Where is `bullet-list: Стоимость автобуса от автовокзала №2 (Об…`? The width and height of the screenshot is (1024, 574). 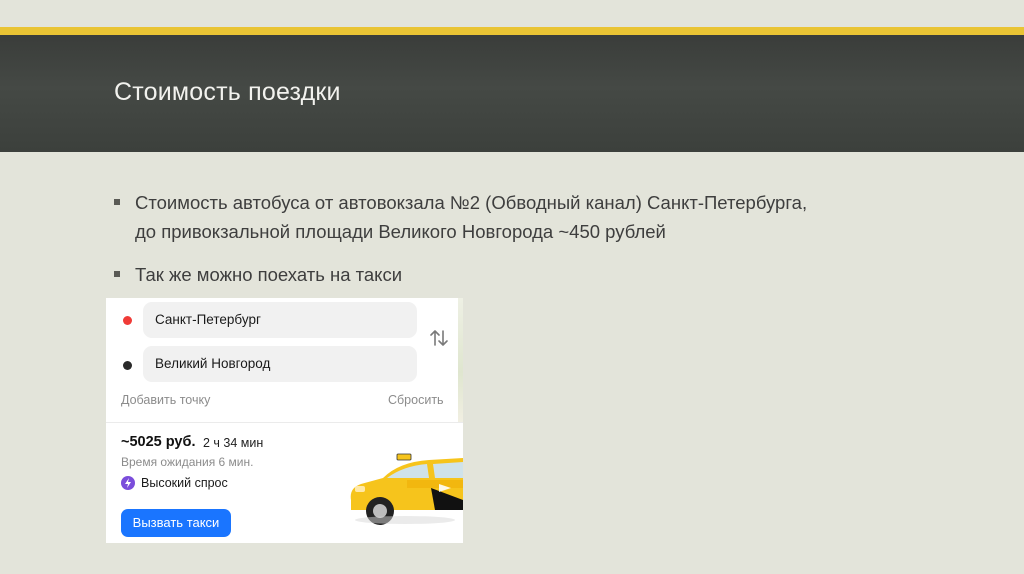 bullet-list: Стоимость автобуса от автовокзала №2 (Об… is located at coordinates (524, 238).